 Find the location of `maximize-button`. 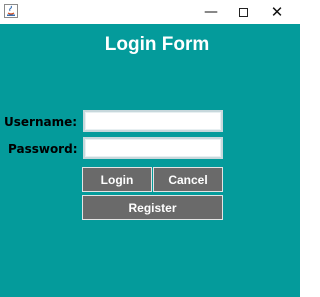

maximize-button is located at coordinates (243, 12).